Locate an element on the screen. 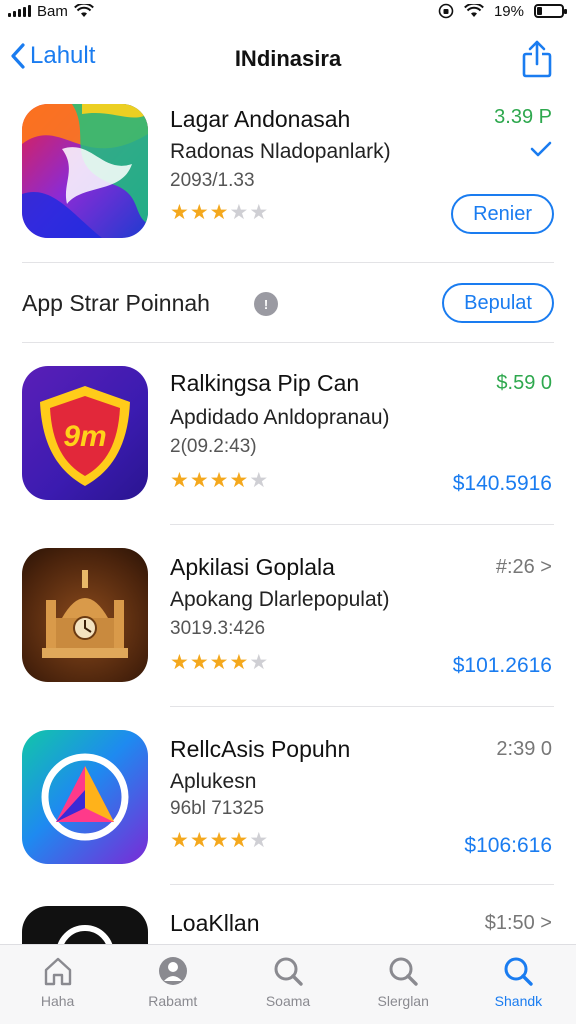 The width and height of the screenshot is (576, 1024). app-meta: 96bl 71325 is located at coordinates (217, 808).